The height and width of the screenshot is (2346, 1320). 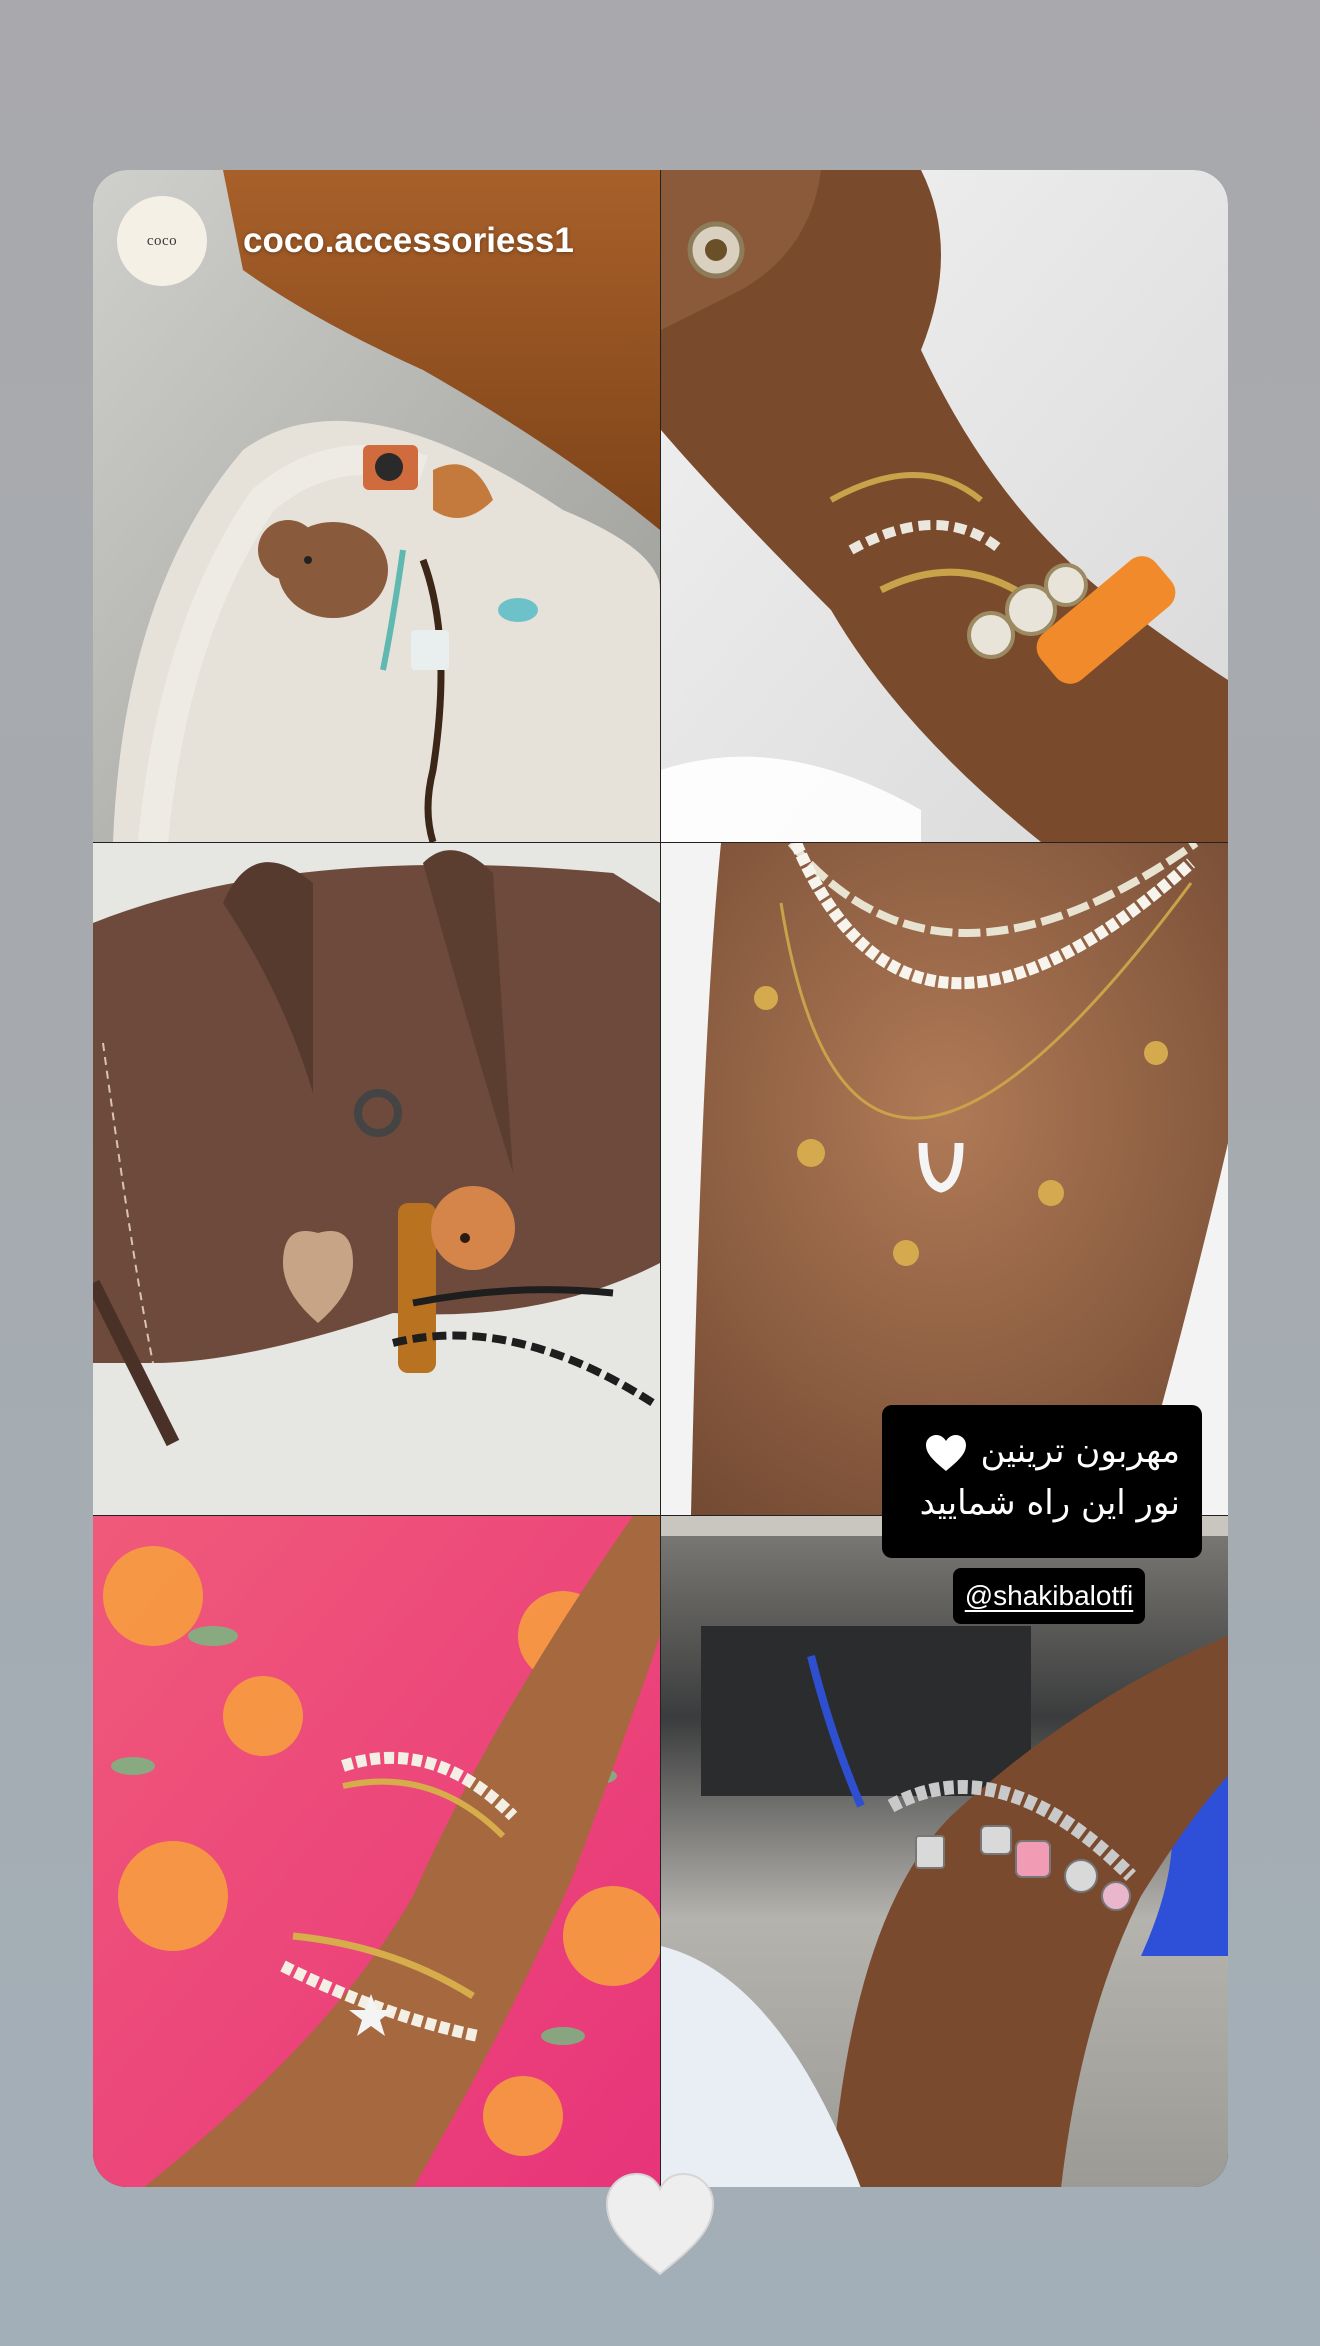 I want to click on account-username: coco.accessoriess1, so click(x=408, y=241).